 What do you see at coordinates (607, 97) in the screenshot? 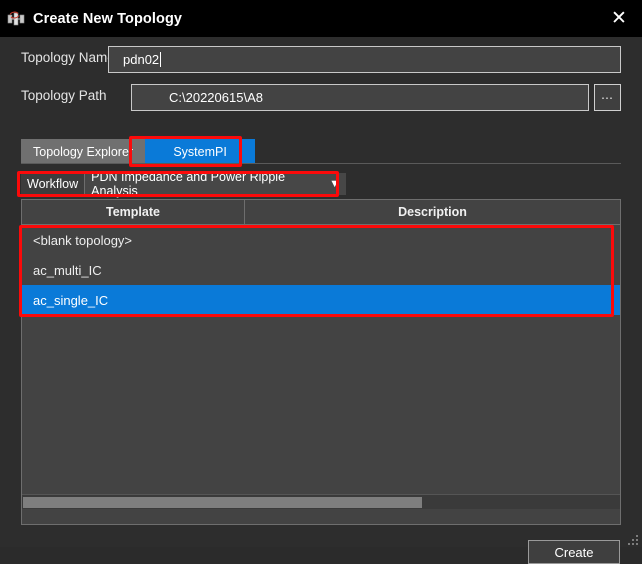
I see `browse-button: ⋯` at bounding box center [607, 97].